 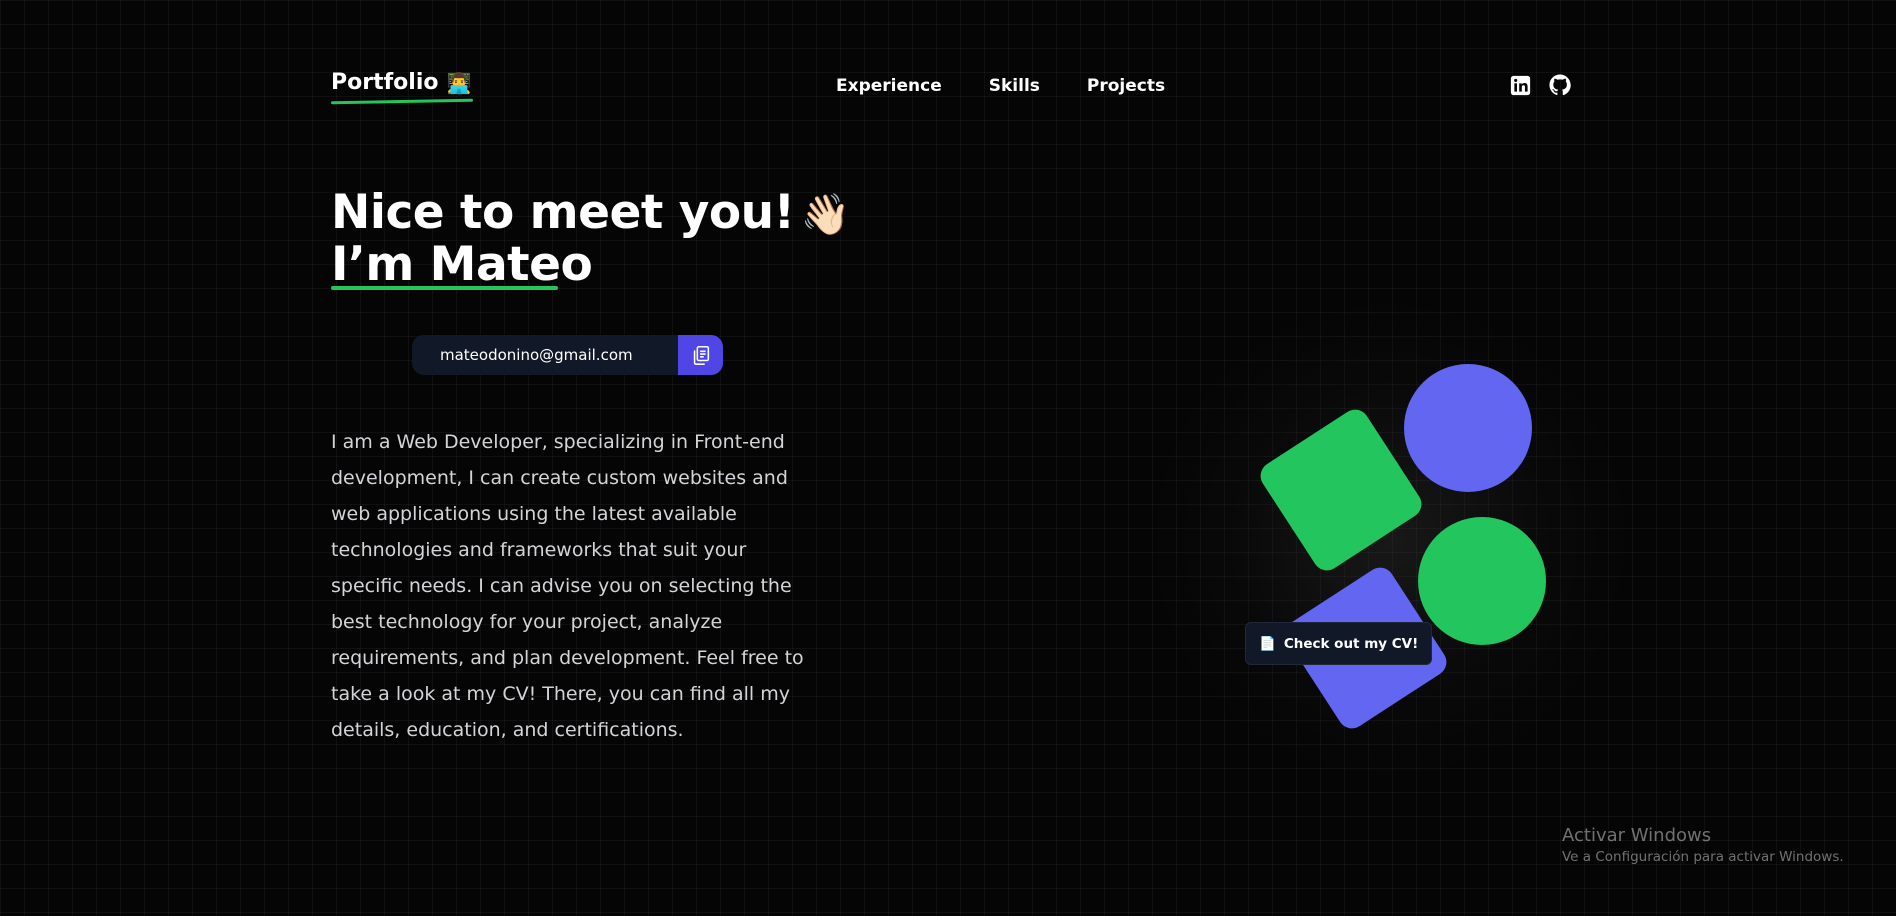 I want to click on check-cv-button: 📄 Check out my CV!, so click(x=1339, y=643).